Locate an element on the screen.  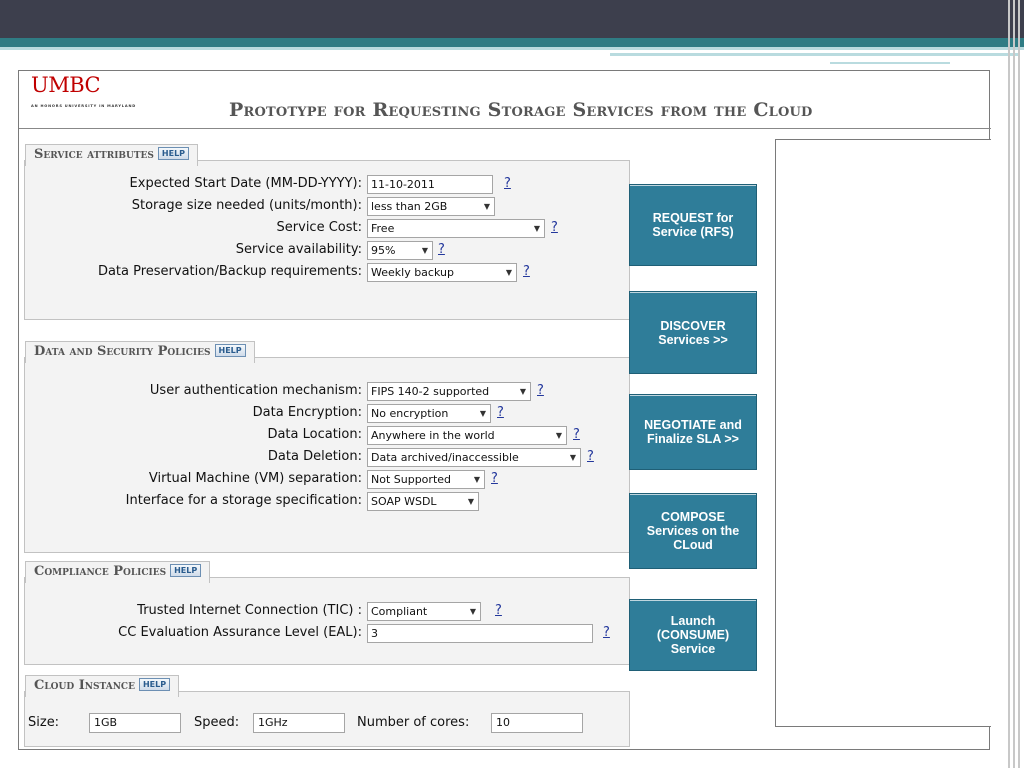
field-label: Data Deletion: is located at coordinates (314, 456).